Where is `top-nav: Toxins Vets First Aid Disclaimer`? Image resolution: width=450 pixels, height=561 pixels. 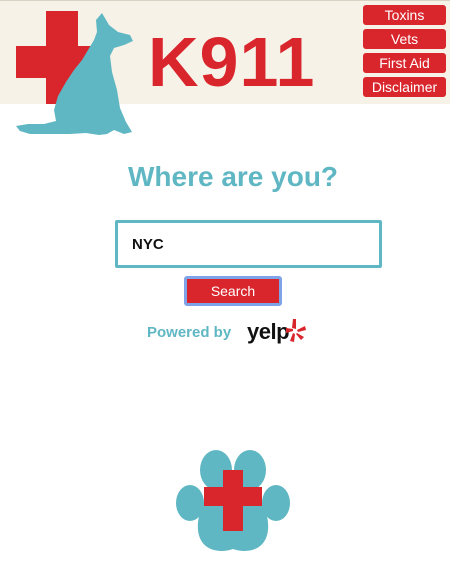
top-nav: Toxins Vets First Aid Disclaimer is located at coordinates (404, 53).